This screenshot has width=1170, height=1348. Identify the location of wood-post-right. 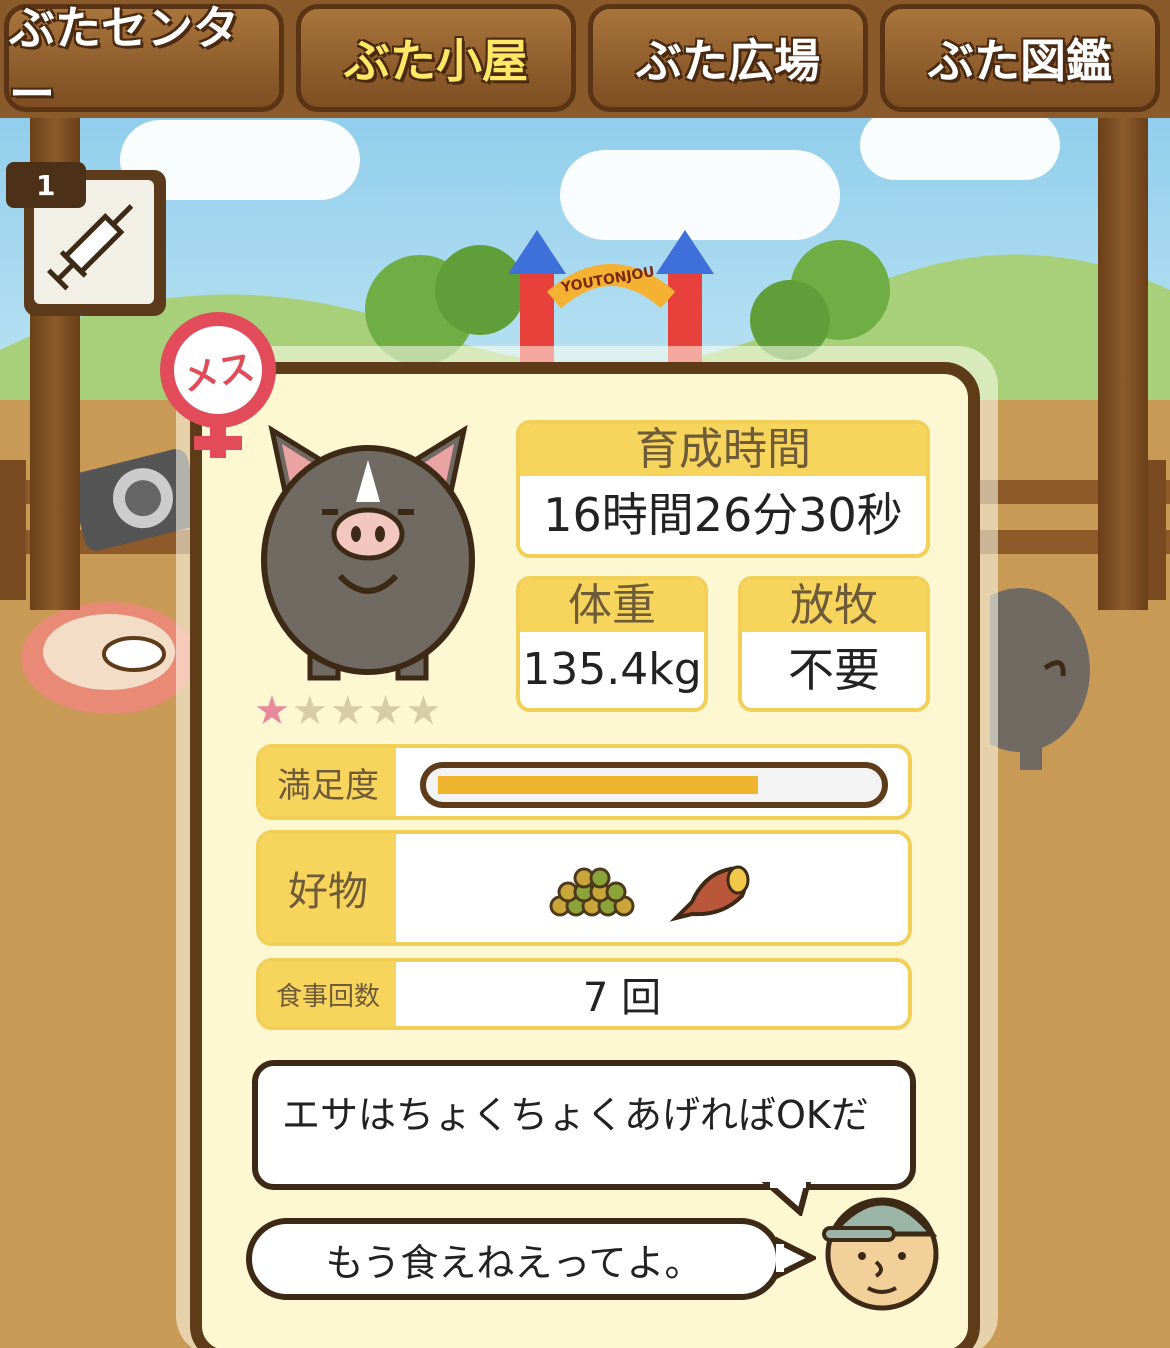
(1123, 360).